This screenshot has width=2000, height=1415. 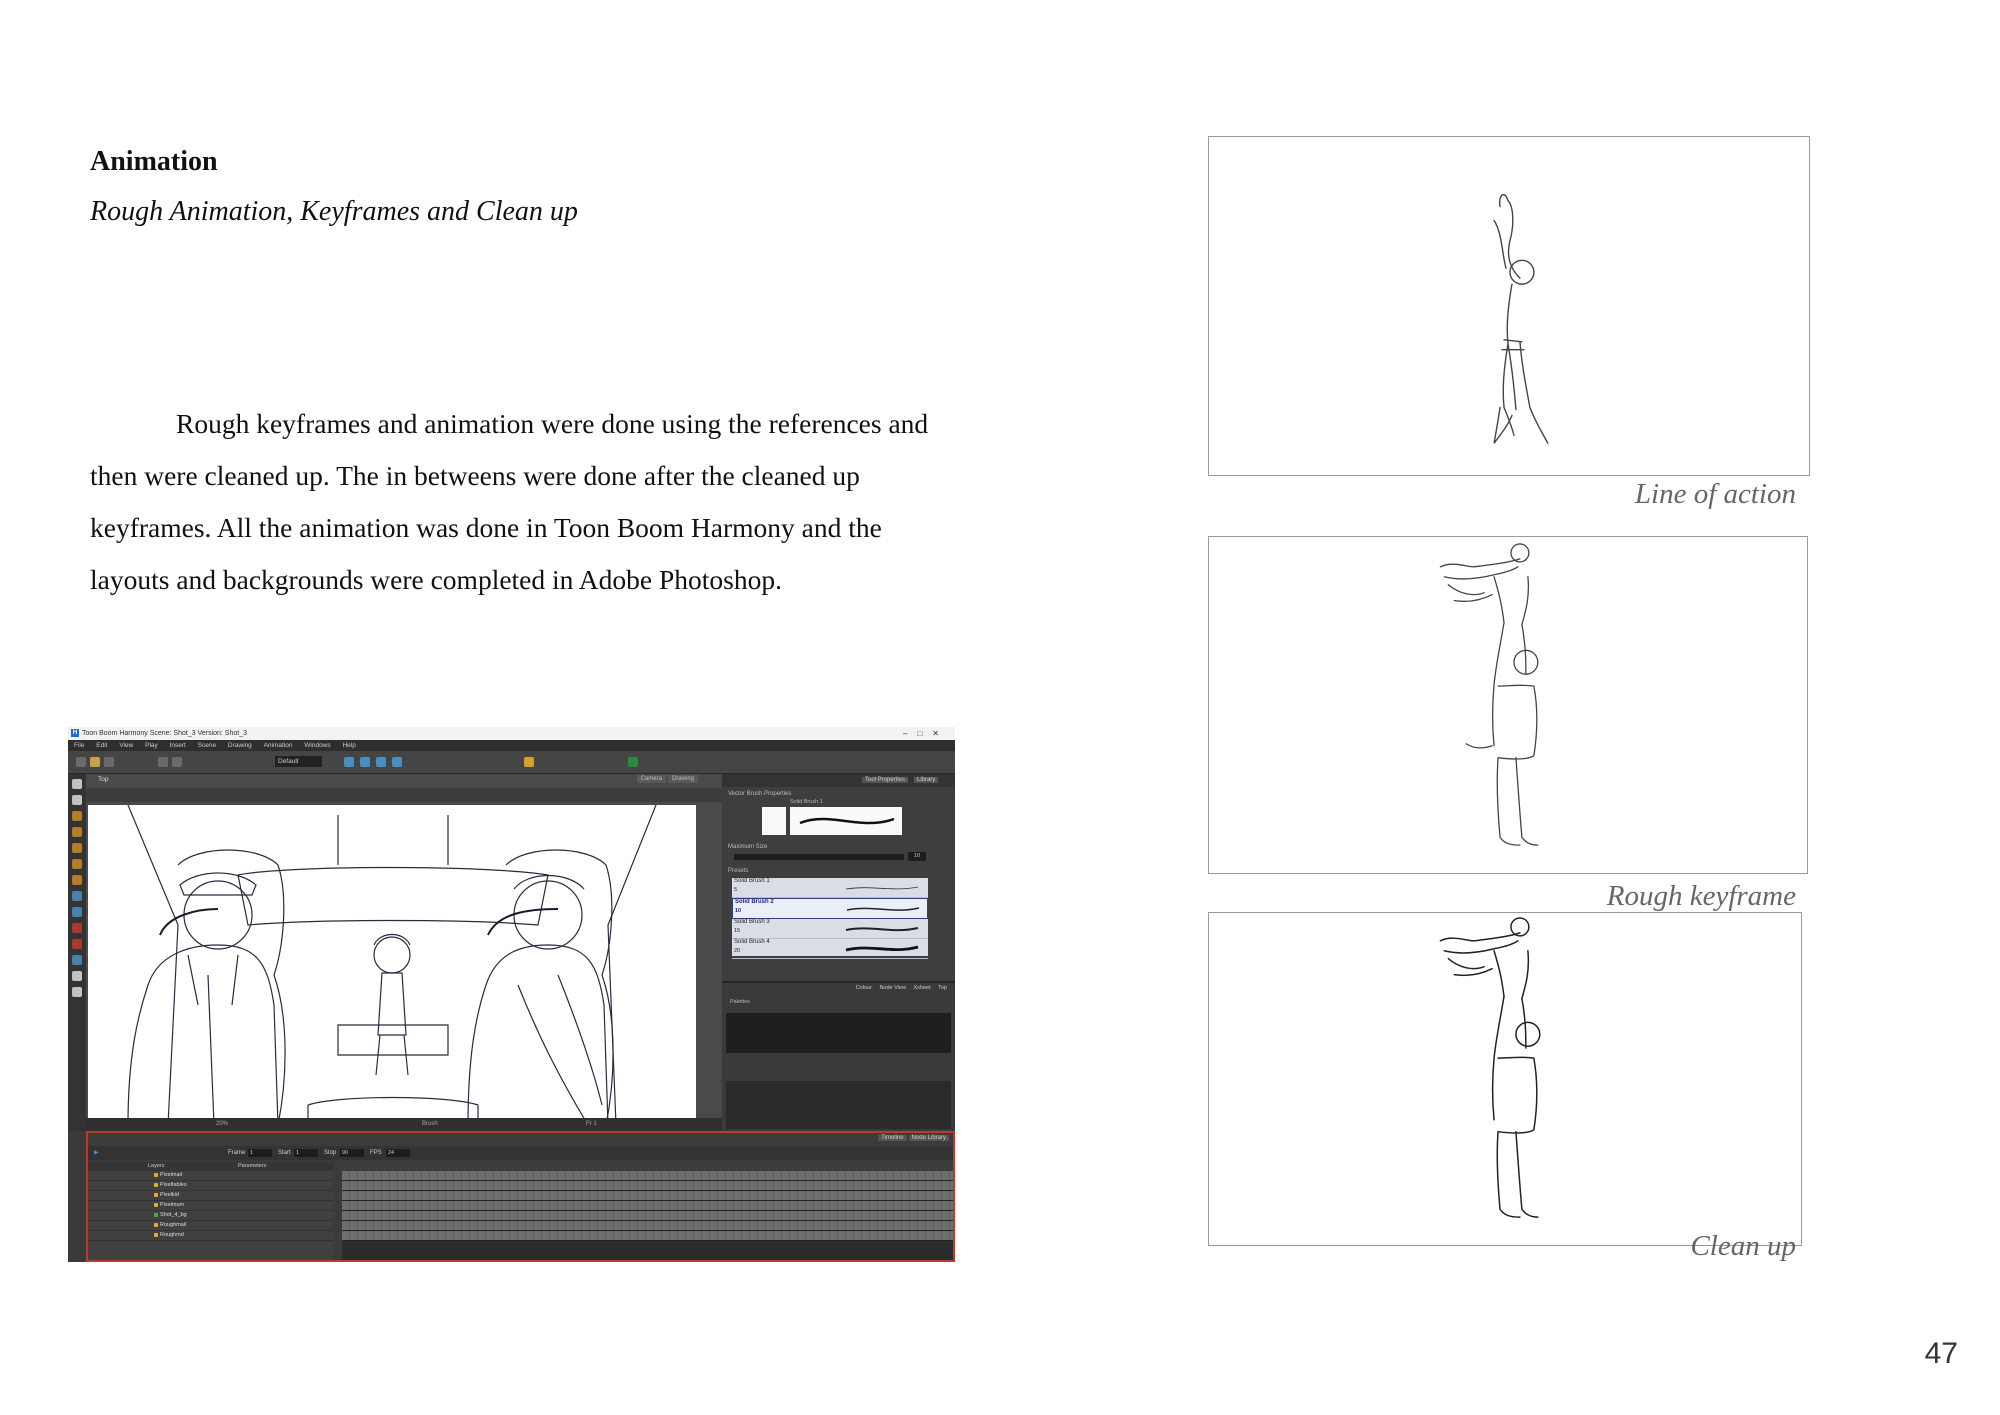 What do you see at coordinates (819, 857) in the screenshot?
I see `max-size-slider` at bounding box center [819, 857].